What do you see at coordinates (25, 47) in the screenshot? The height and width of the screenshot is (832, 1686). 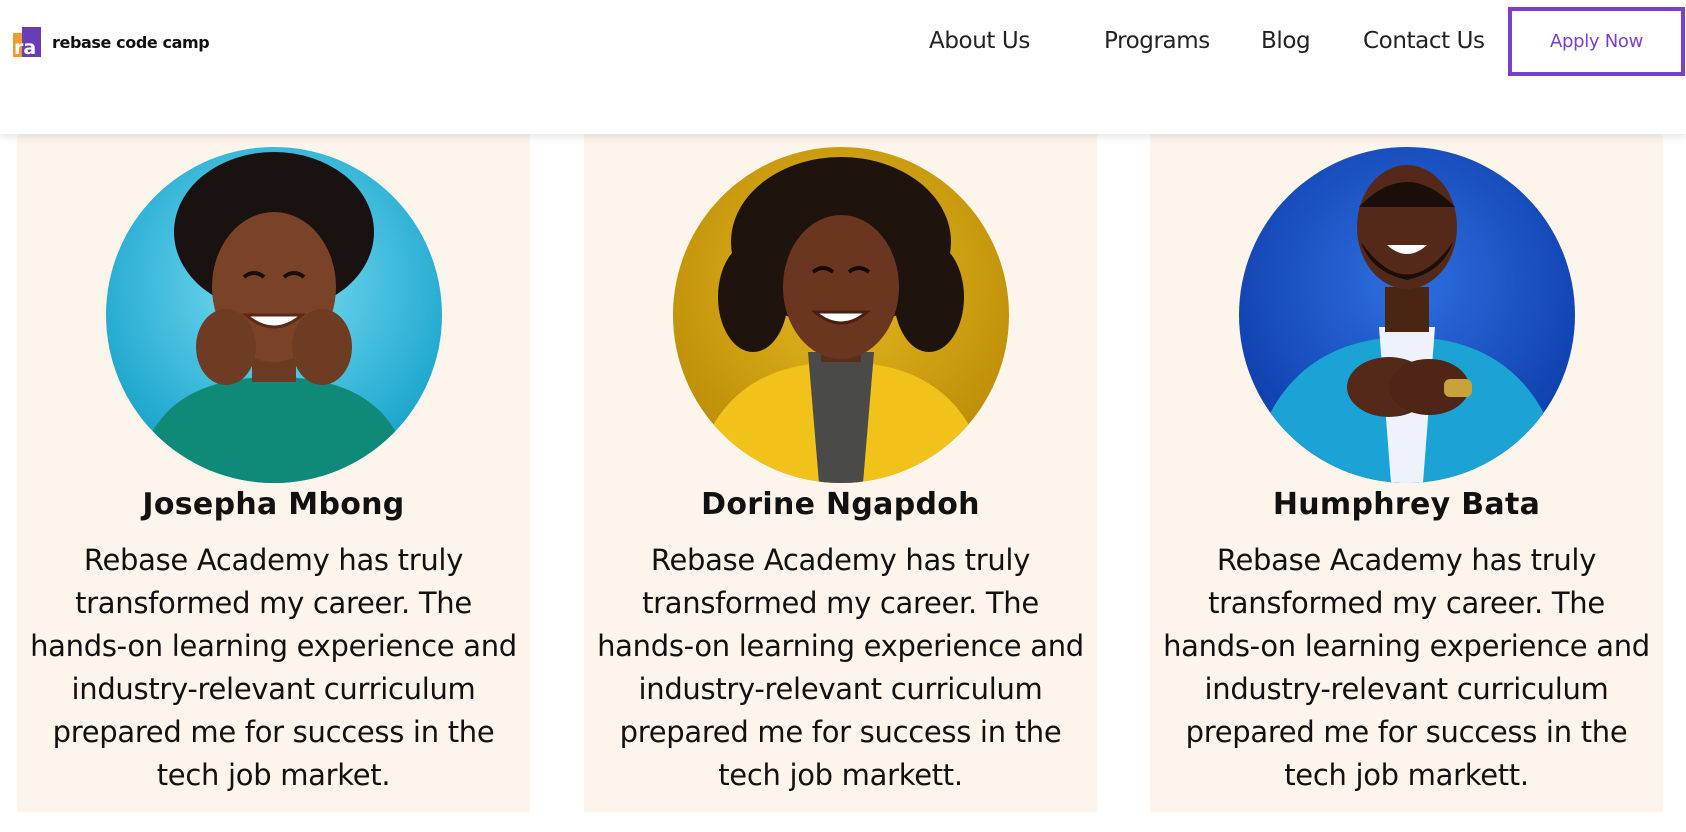 I see `svg-text: ra` at bounding box center [25, 47].